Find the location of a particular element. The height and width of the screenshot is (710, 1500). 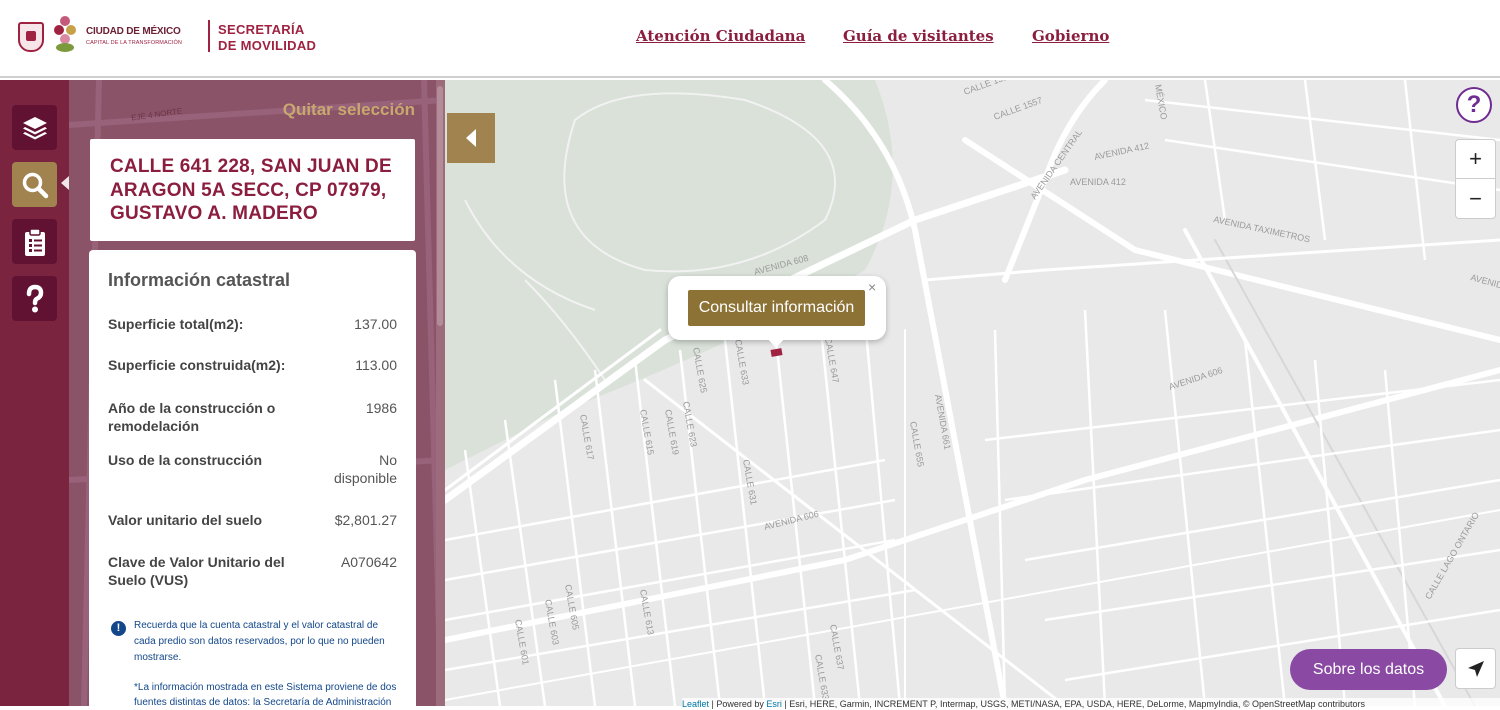

row-label-valor-suelo: Valor unitario del suelo is located at coordinates (185, 520).